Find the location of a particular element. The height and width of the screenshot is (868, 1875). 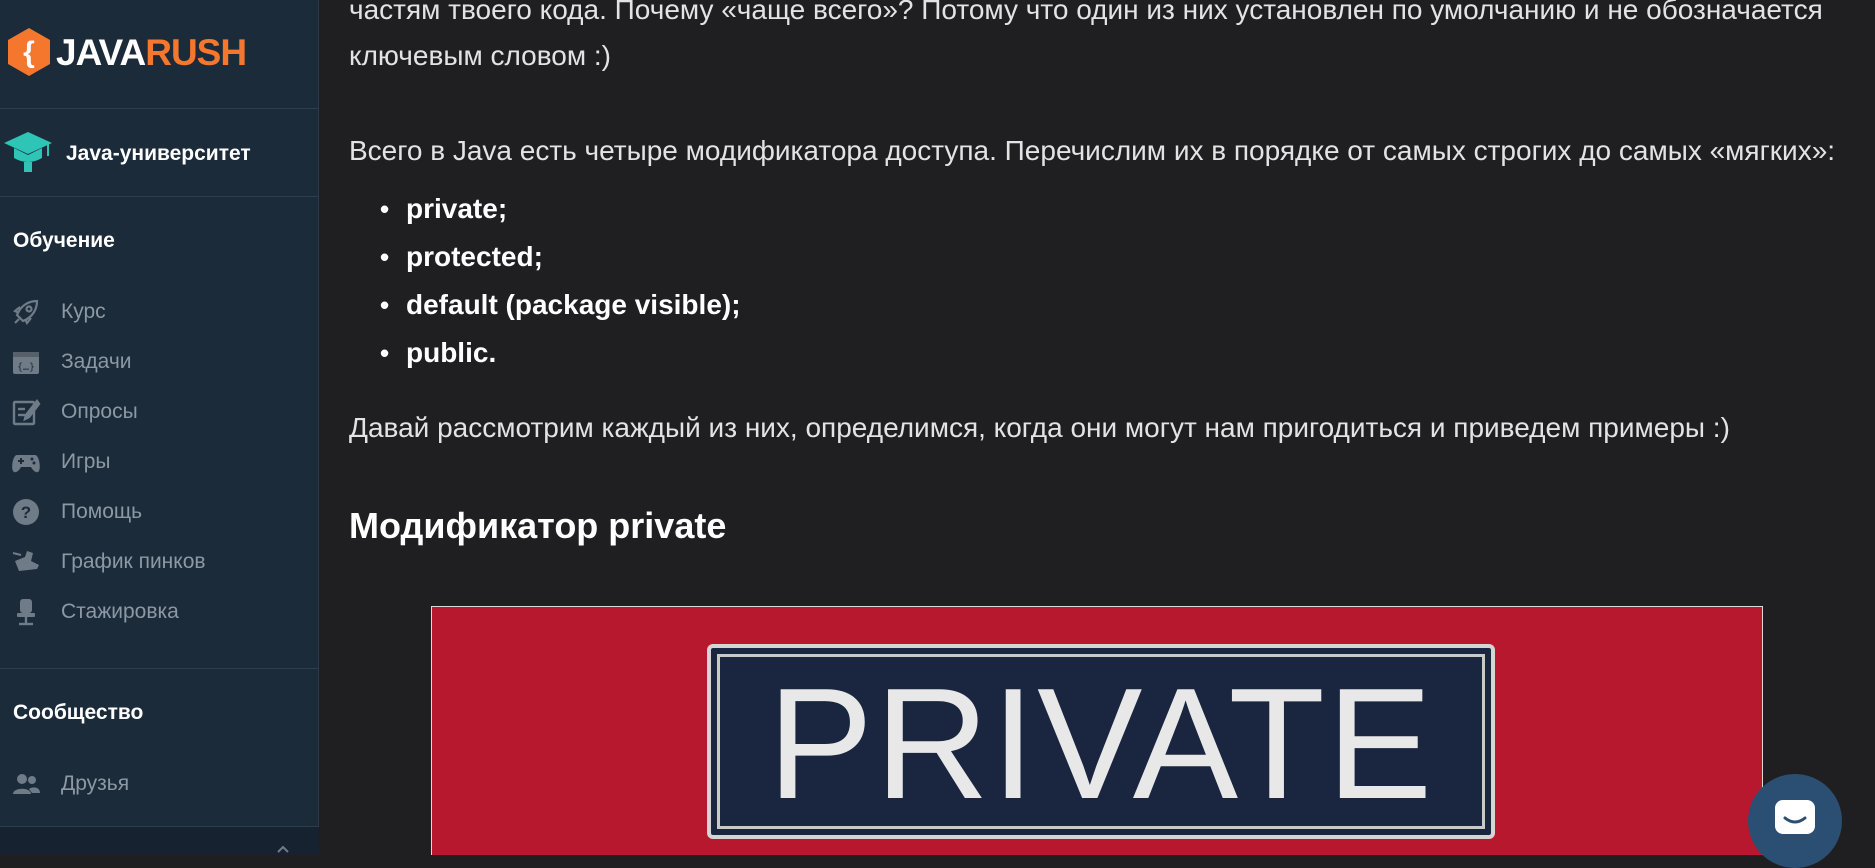

logo-badge-icon: { is located at coordinates (29, 52).